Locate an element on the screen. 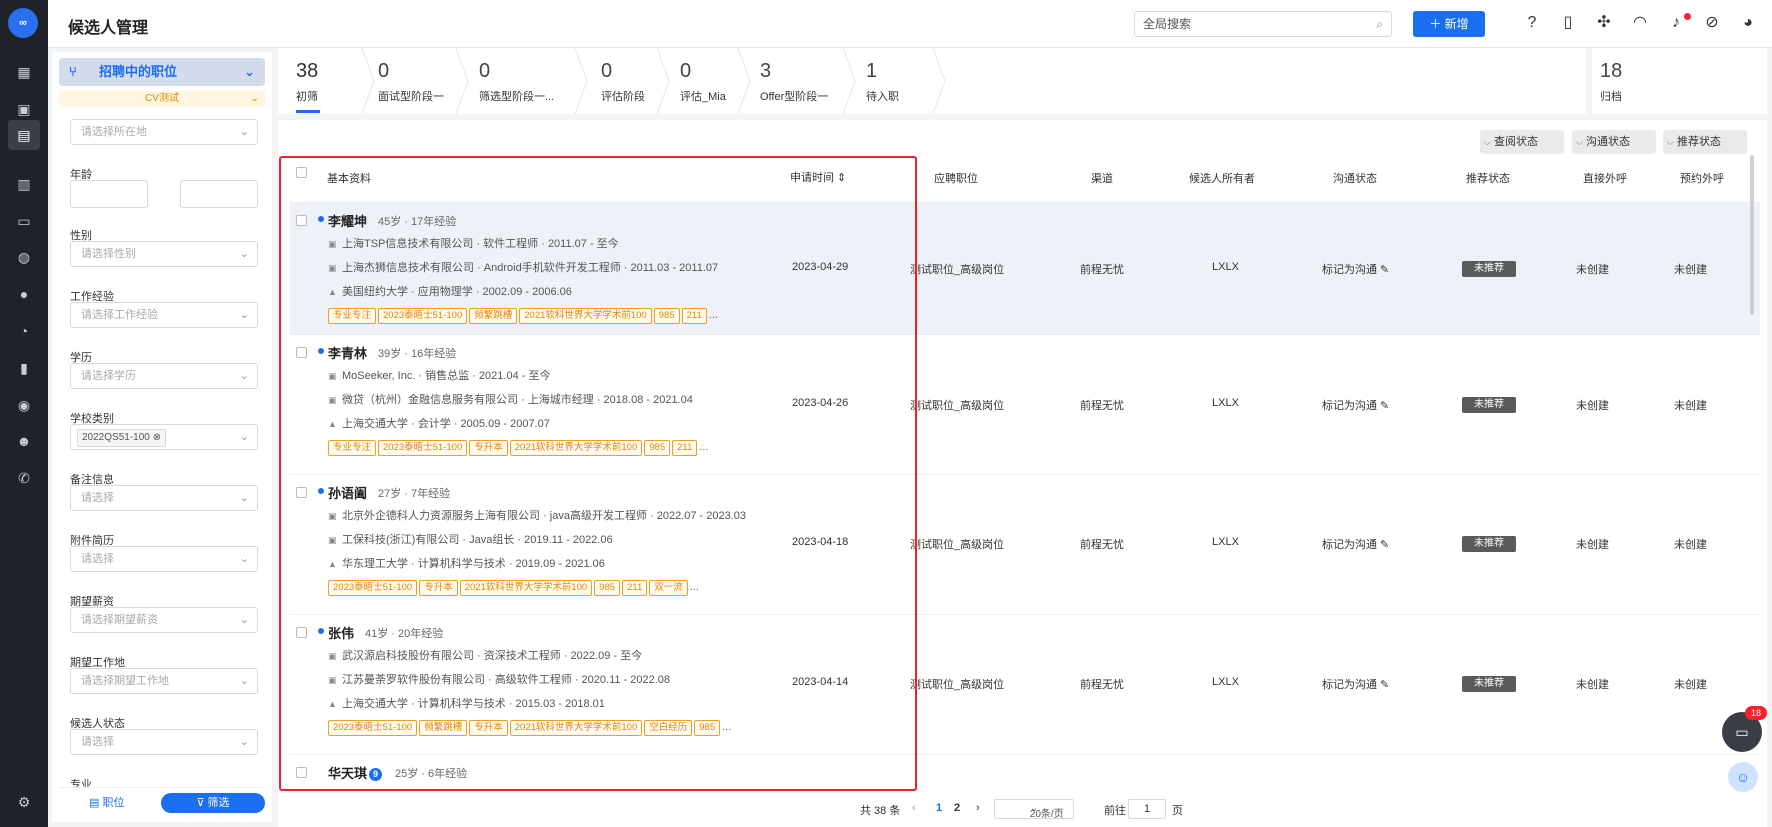 The image size is (1772, 827). workplace-select: 请选择期望工作地 ⌄ is located at coordinates (164, 681).